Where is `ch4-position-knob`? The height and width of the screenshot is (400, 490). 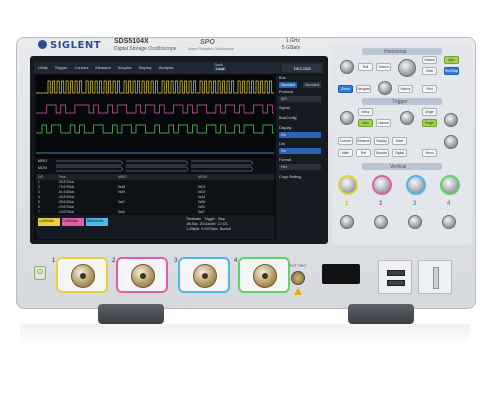 ch4-position-knob is located at coordinates (449, 222).